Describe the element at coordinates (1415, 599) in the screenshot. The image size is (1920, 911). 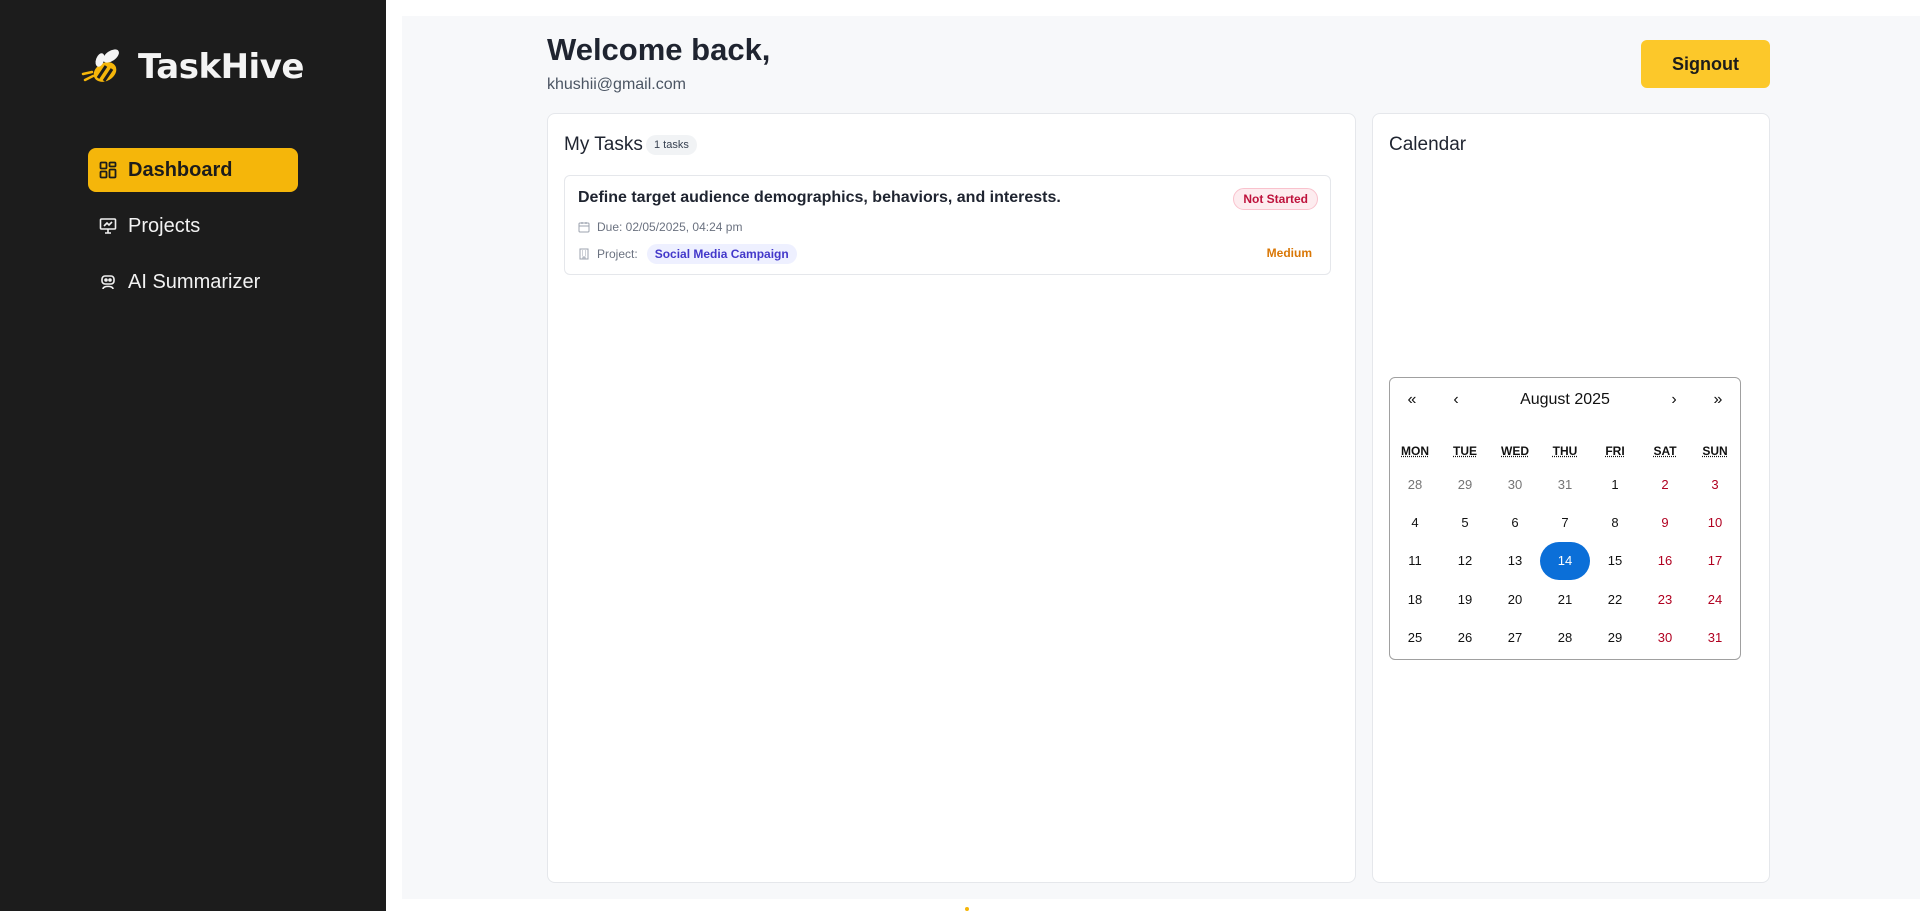
I see `calendar-day: 18` at that location.